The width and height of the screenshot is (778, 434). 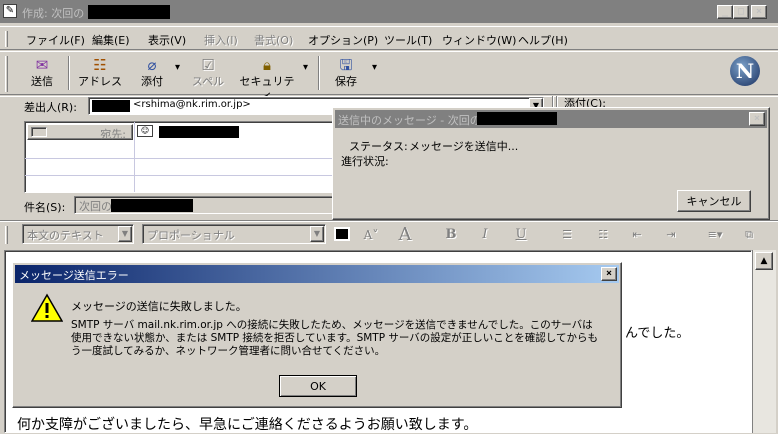 I want to click on font-value: プロポーショナル, so click(x=191, y=235).